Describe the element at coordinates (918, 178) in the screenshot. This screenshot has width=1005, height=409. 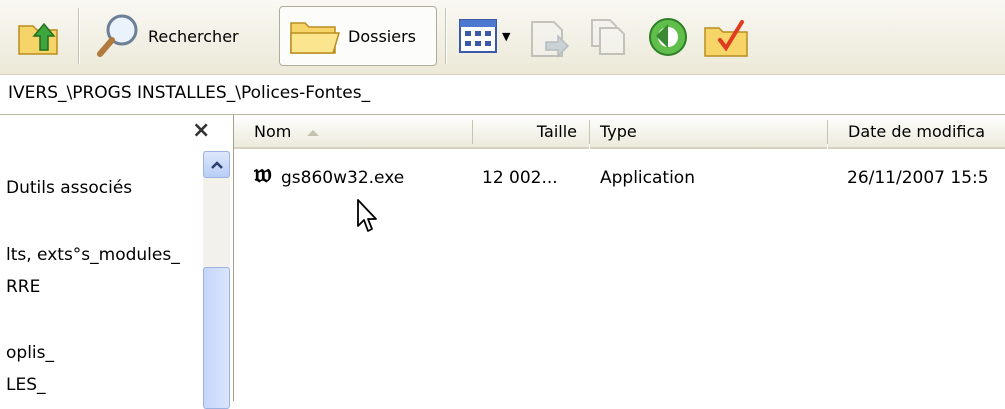
I see `file-date: 26/11/2007 15:5` at that location.